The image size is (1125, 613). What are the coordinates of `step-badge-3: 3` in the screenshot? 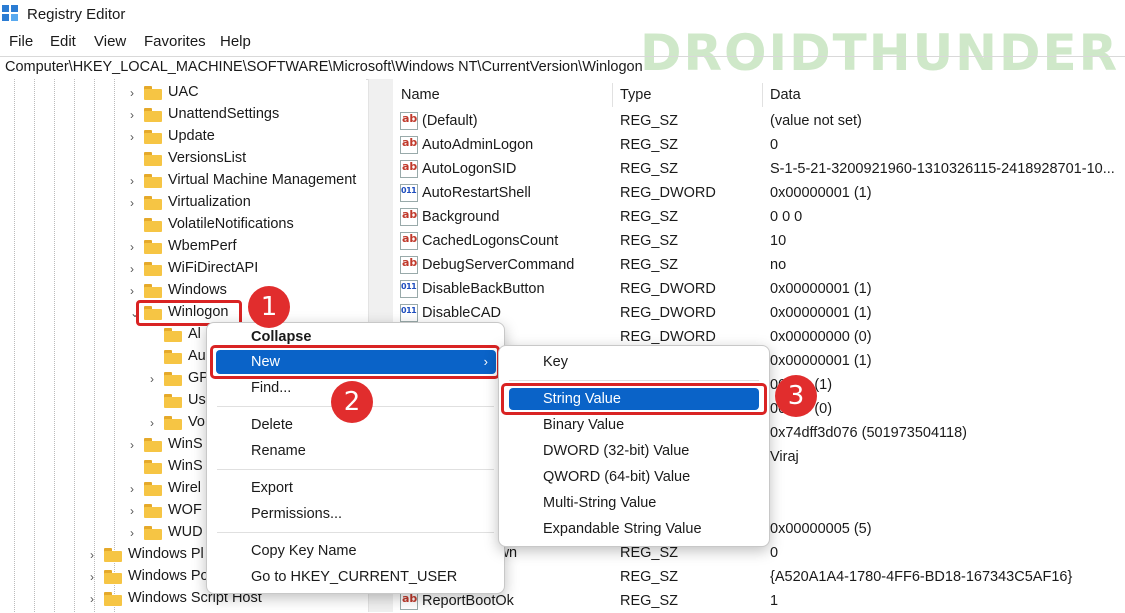 It's located at (796, 396).